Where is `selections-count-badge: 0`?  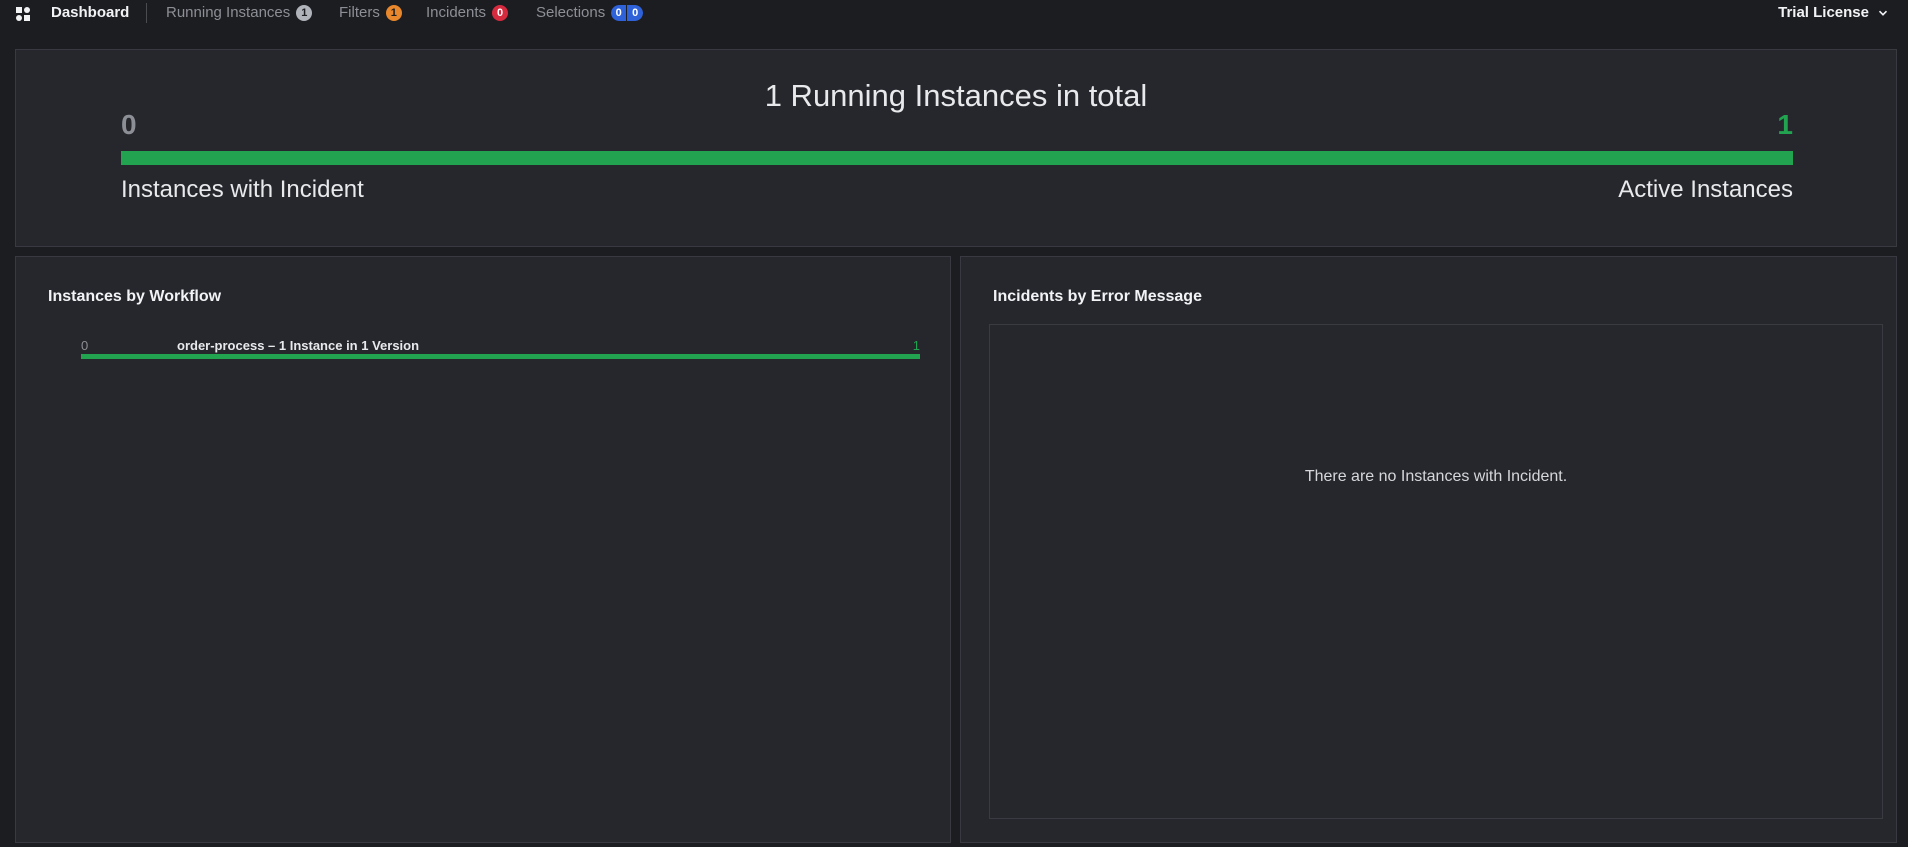
selections-count-badge: 0 is located at coordinates (619, 13).